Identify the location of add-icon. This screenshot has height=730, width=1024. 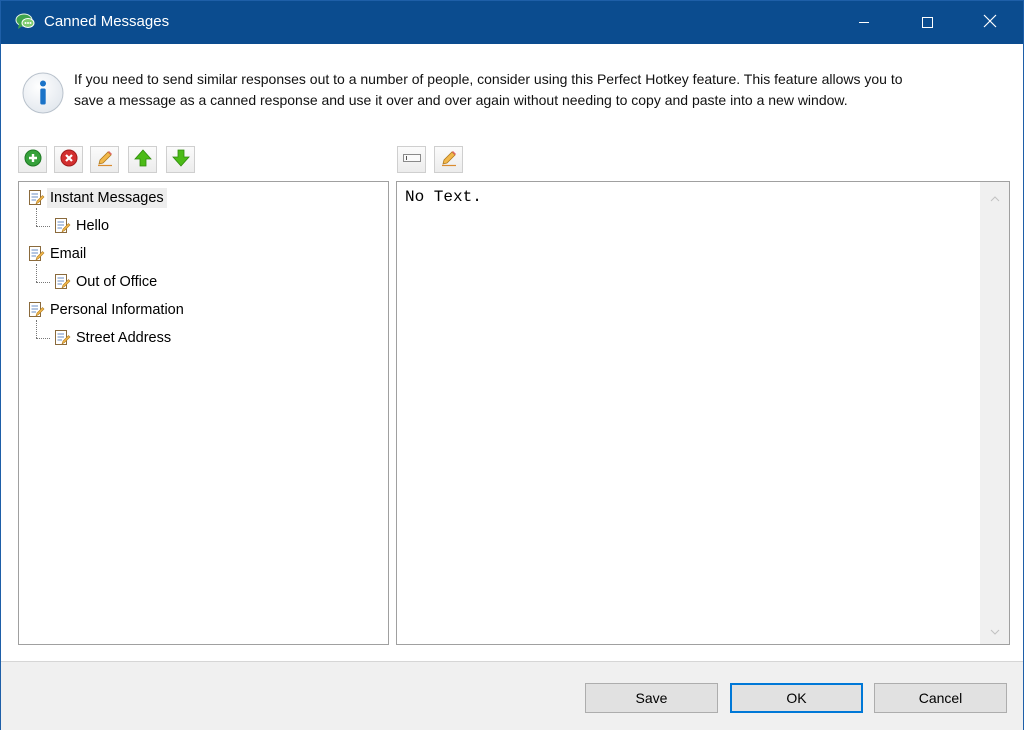
(33, 159).